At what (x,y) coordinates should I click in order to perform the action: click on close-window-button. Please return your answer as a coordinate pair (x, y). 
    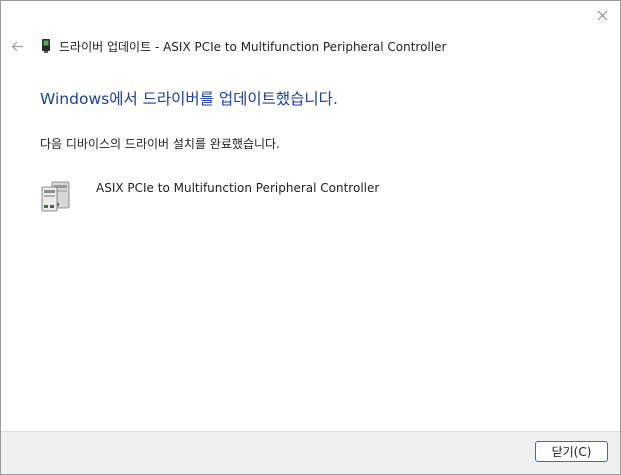
    Looking at the image, I should click on (602, 15).